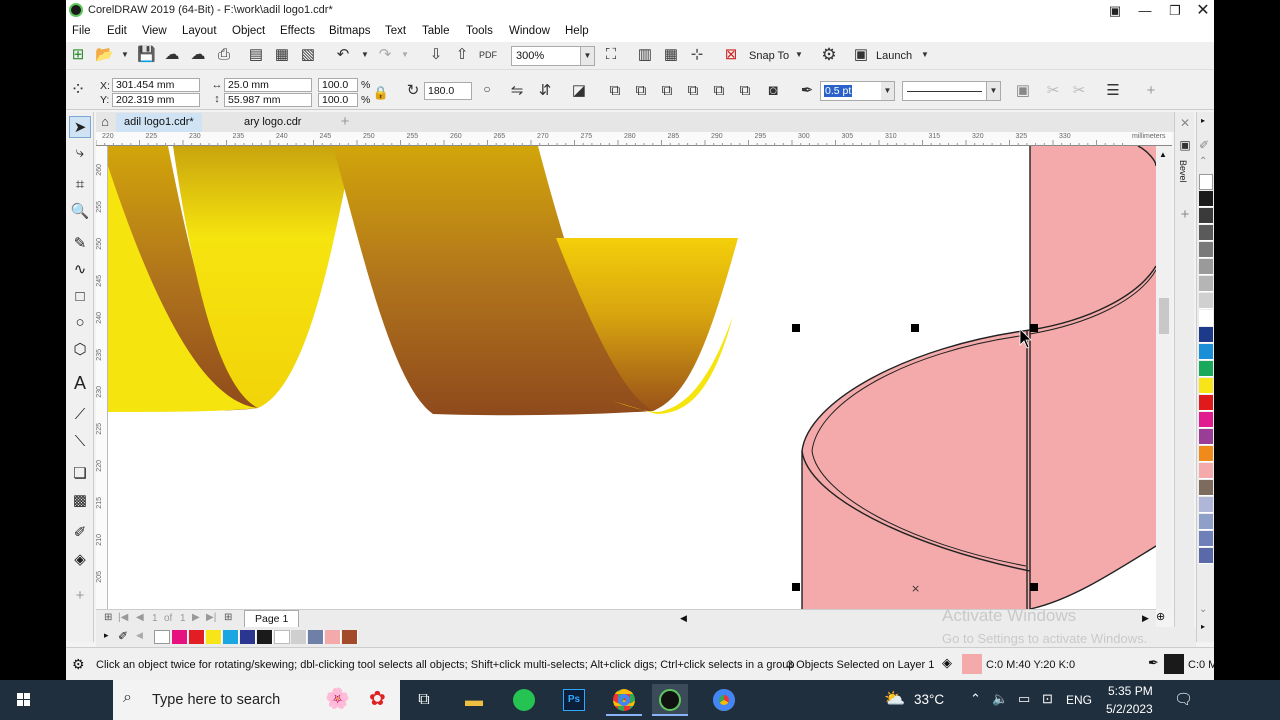  Describe the element at coordinates (448, 91) in the screenshot. I see `rotation-angle-field: 180.0` at that location.